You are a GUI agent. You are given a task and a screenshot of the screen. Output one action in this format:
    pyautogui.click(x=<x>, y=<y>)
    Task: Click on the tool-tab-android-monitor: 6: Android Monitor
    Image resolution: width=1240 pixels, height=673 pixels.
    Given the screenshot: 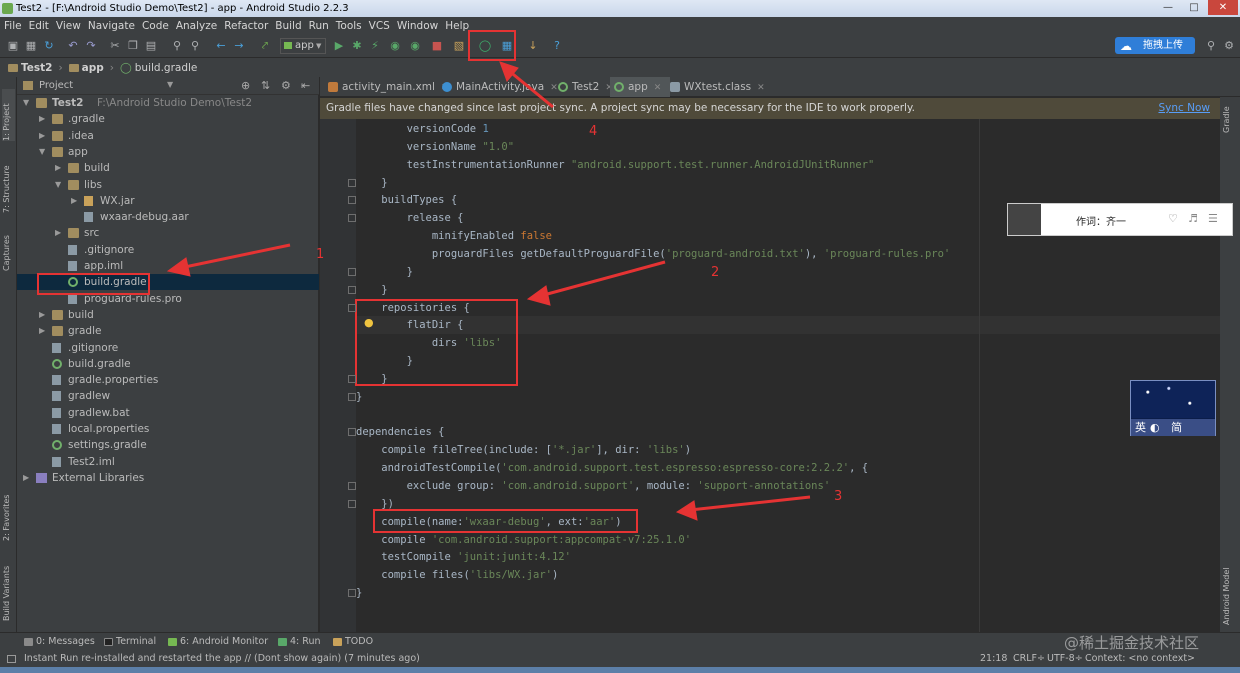 What is the action you would take?
    pyautogui.click(x=218, y=641)
    